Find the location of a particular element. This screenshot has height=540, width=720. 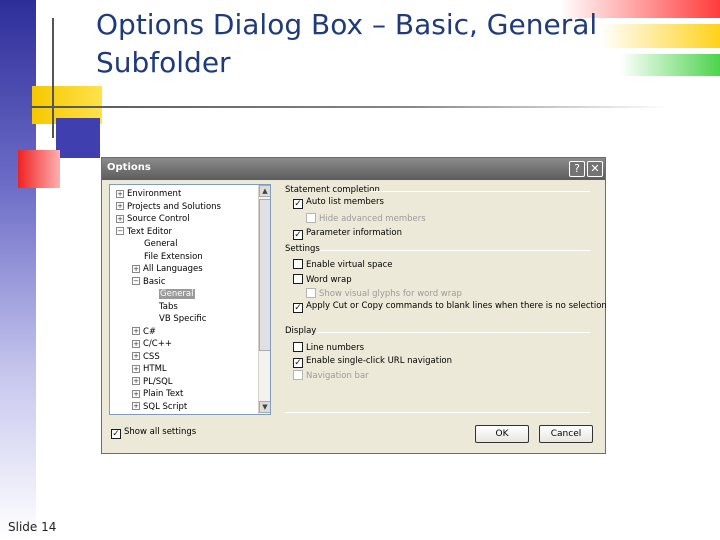

dialog-title: Options is located at coordinates (129, 167).